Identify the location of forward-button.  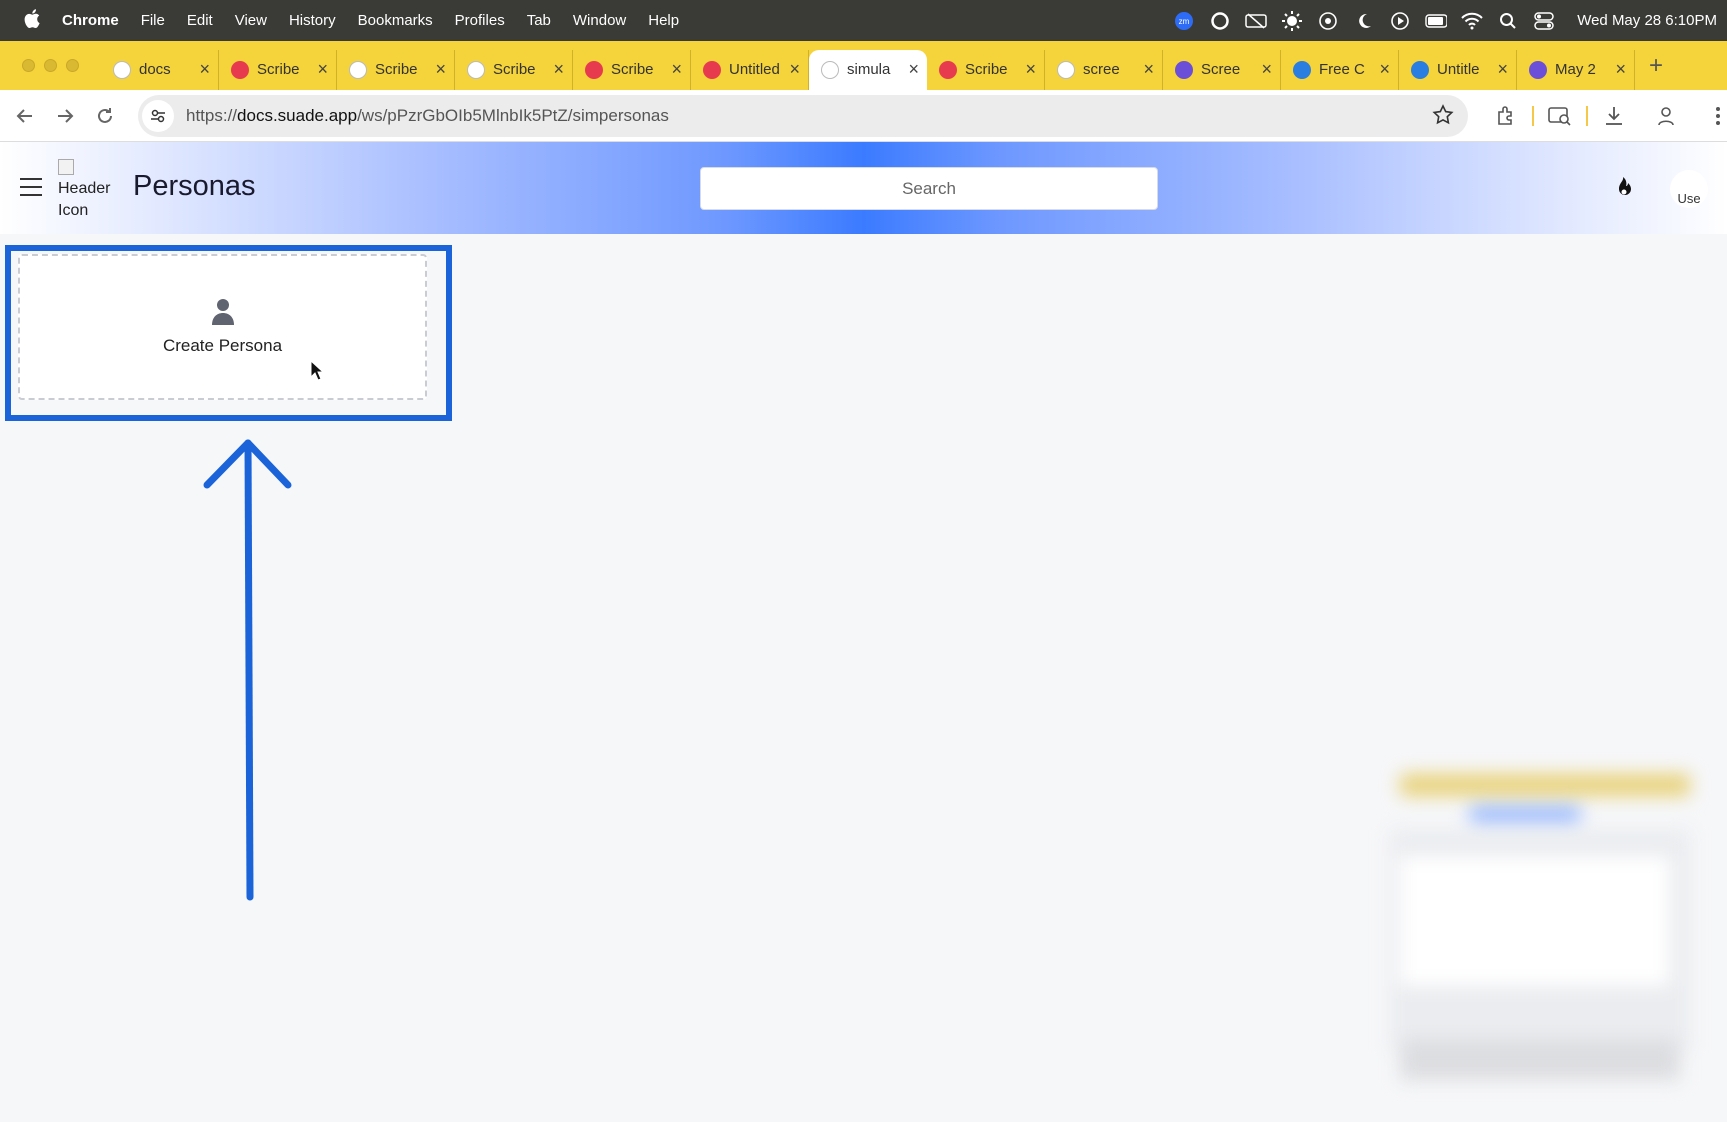
(65, 116).